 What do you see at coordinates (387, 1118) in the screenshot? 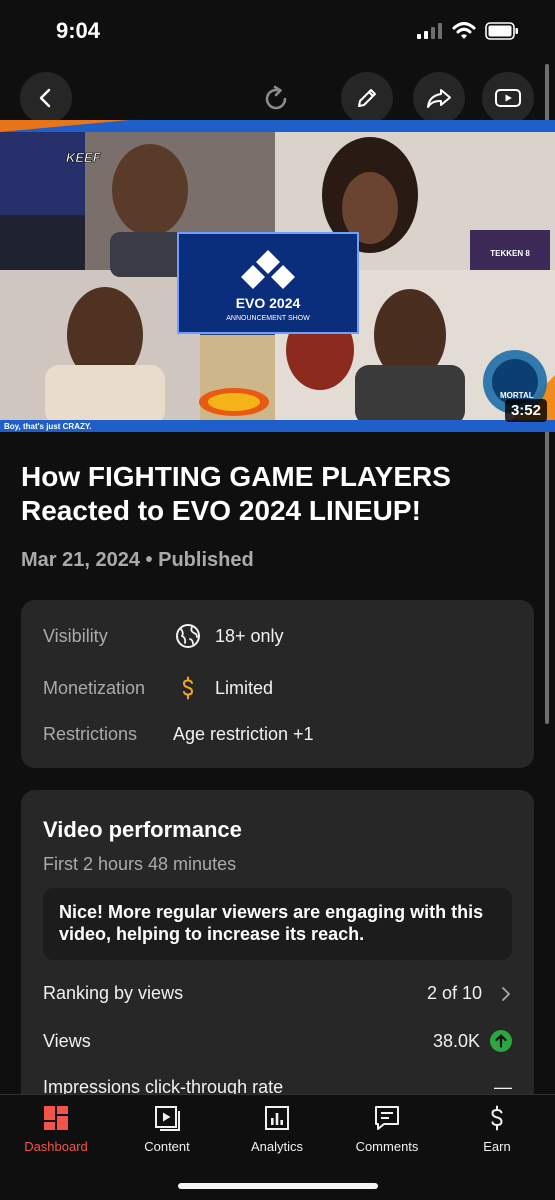
I see `comments-icon` at bounding box center [387, 1118].